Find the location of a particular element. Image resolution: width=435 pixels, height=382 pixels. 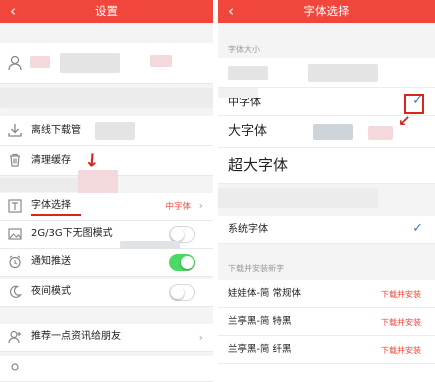

font-select-header: ‹ 字体选择 is located at coordinates (326, 11).